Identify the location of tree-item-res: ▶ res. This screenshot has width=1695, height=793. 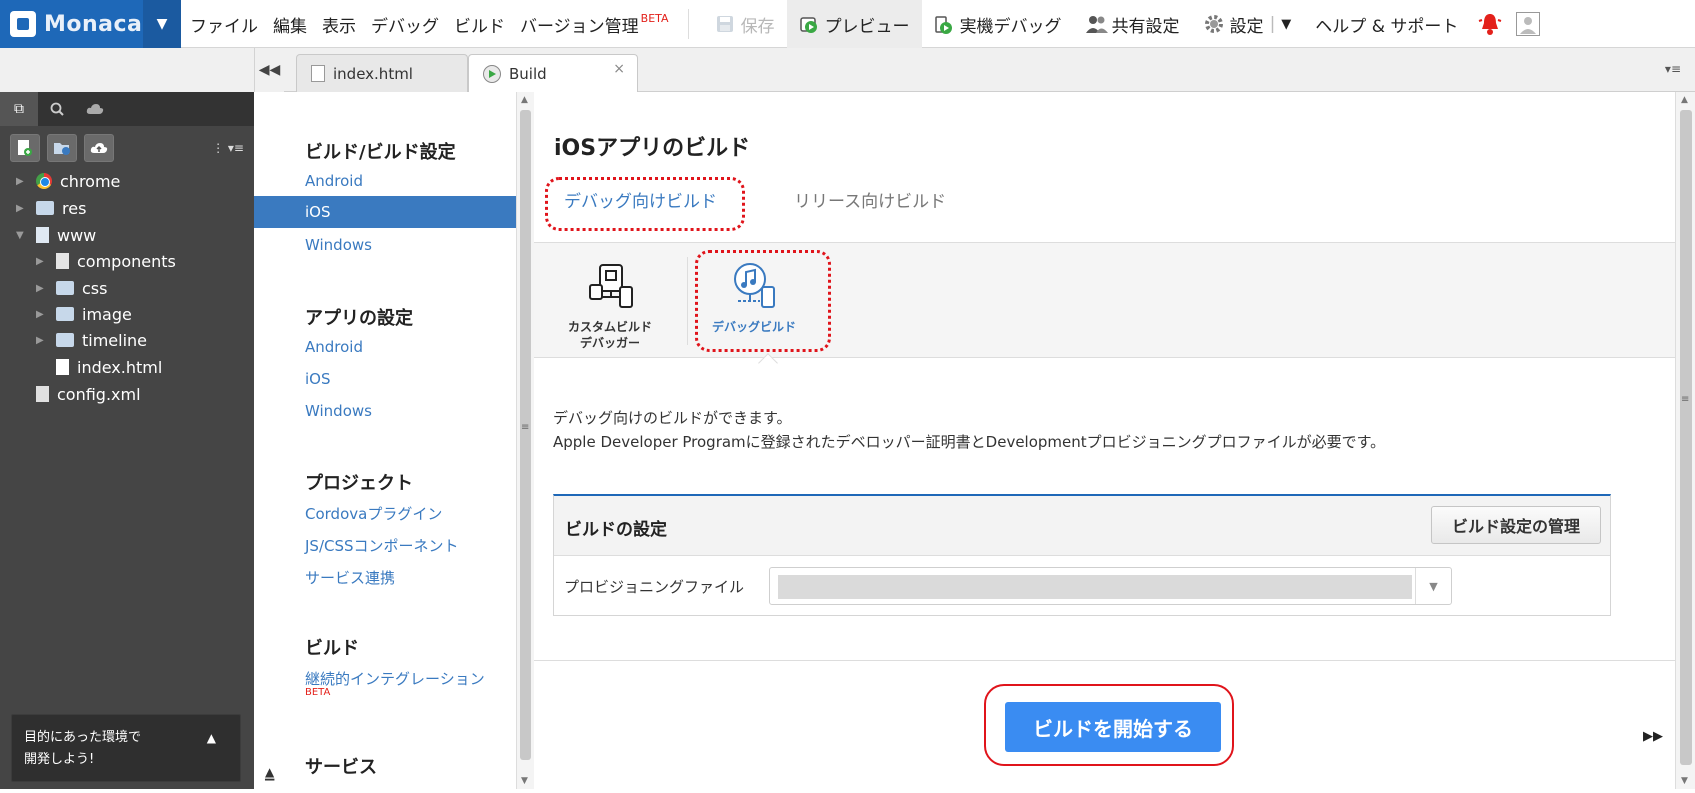
(51, 208).